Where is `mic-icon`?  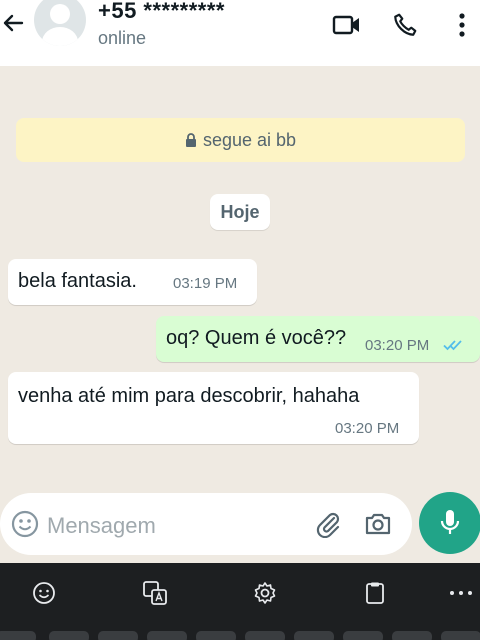 mic-icon is located at coordinates (450, 522).